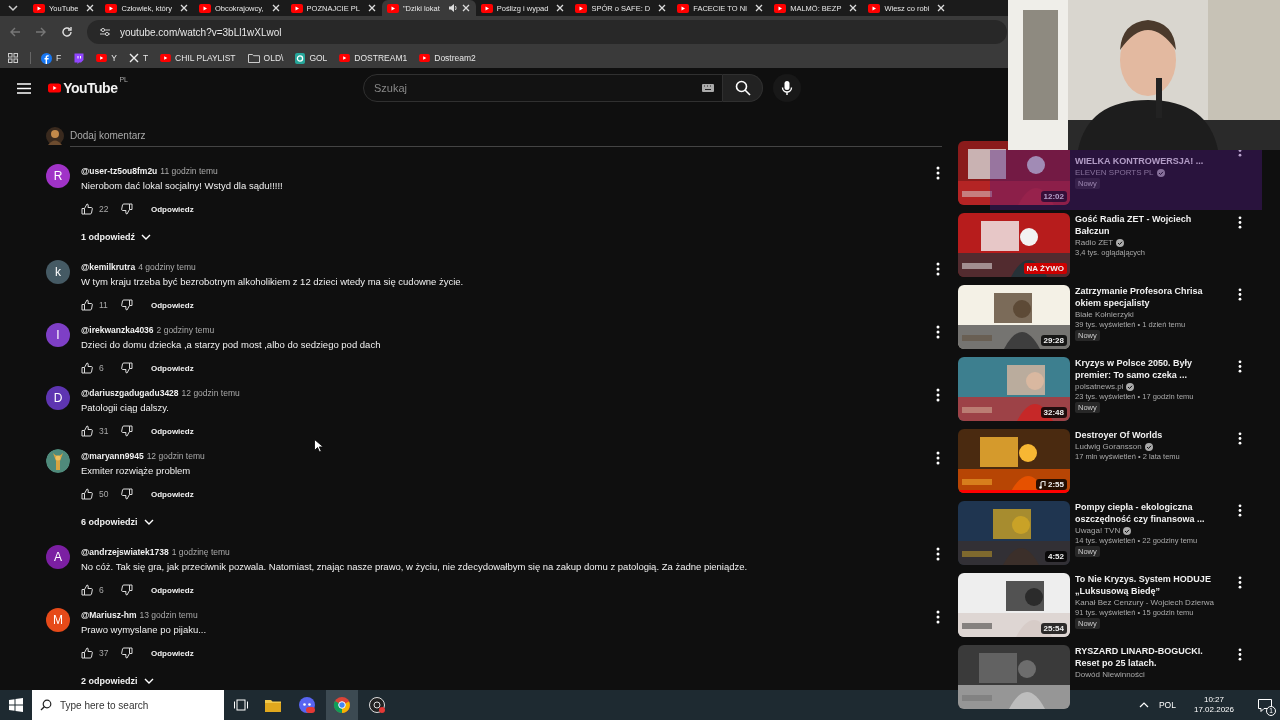 The width and height of the screenshot is (1280, 720). Describe the element at coordinates (13, 8) in the screenshot. I see `chevron-down-icon` at that location.